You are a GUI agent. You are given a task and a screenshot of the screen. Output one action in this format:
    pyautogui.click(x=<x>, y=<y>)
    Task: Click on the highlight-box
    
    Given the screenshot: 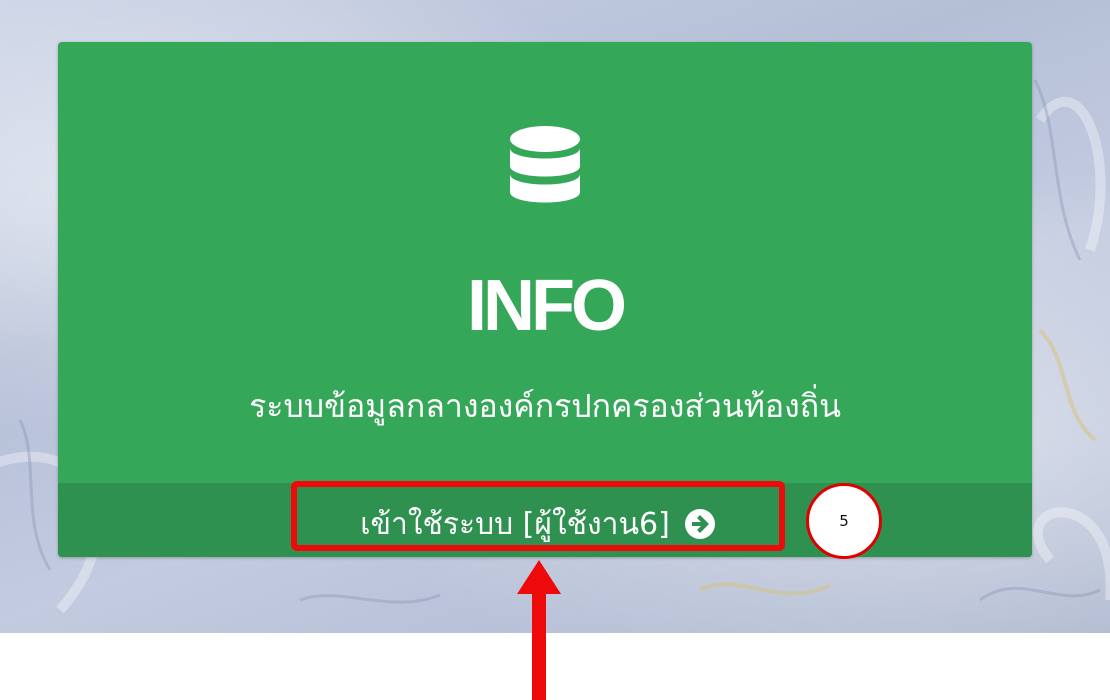 What is the action you would take?
    pyautogui.click(x=538, y=516)
    